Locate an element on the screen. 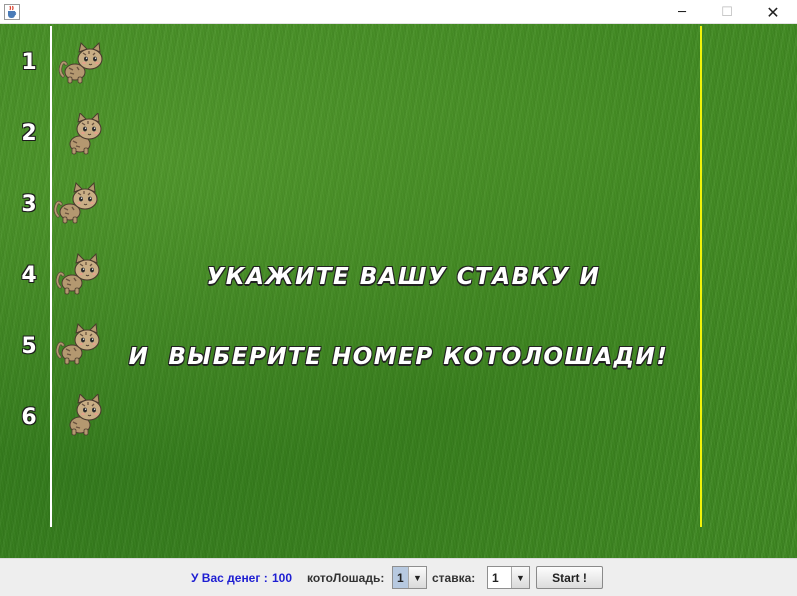  lane-number-6: 6 is located at coordinates (29, 417).